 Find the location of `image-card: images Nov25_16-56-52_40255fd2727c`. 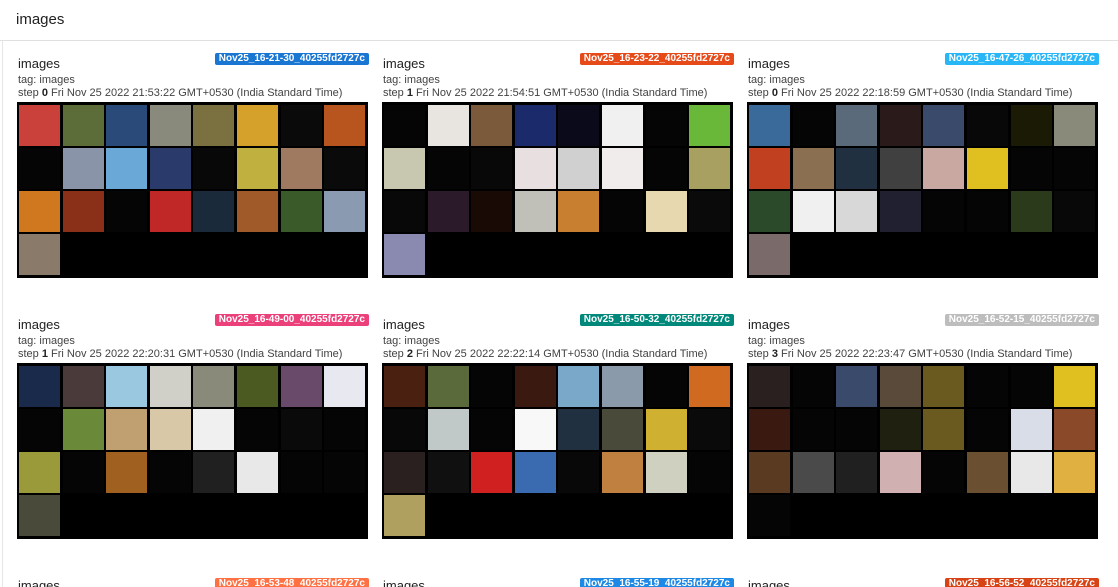

image-card: images Nov25_16-56-52_40255fd2727c is located at coordinates (923, 574).